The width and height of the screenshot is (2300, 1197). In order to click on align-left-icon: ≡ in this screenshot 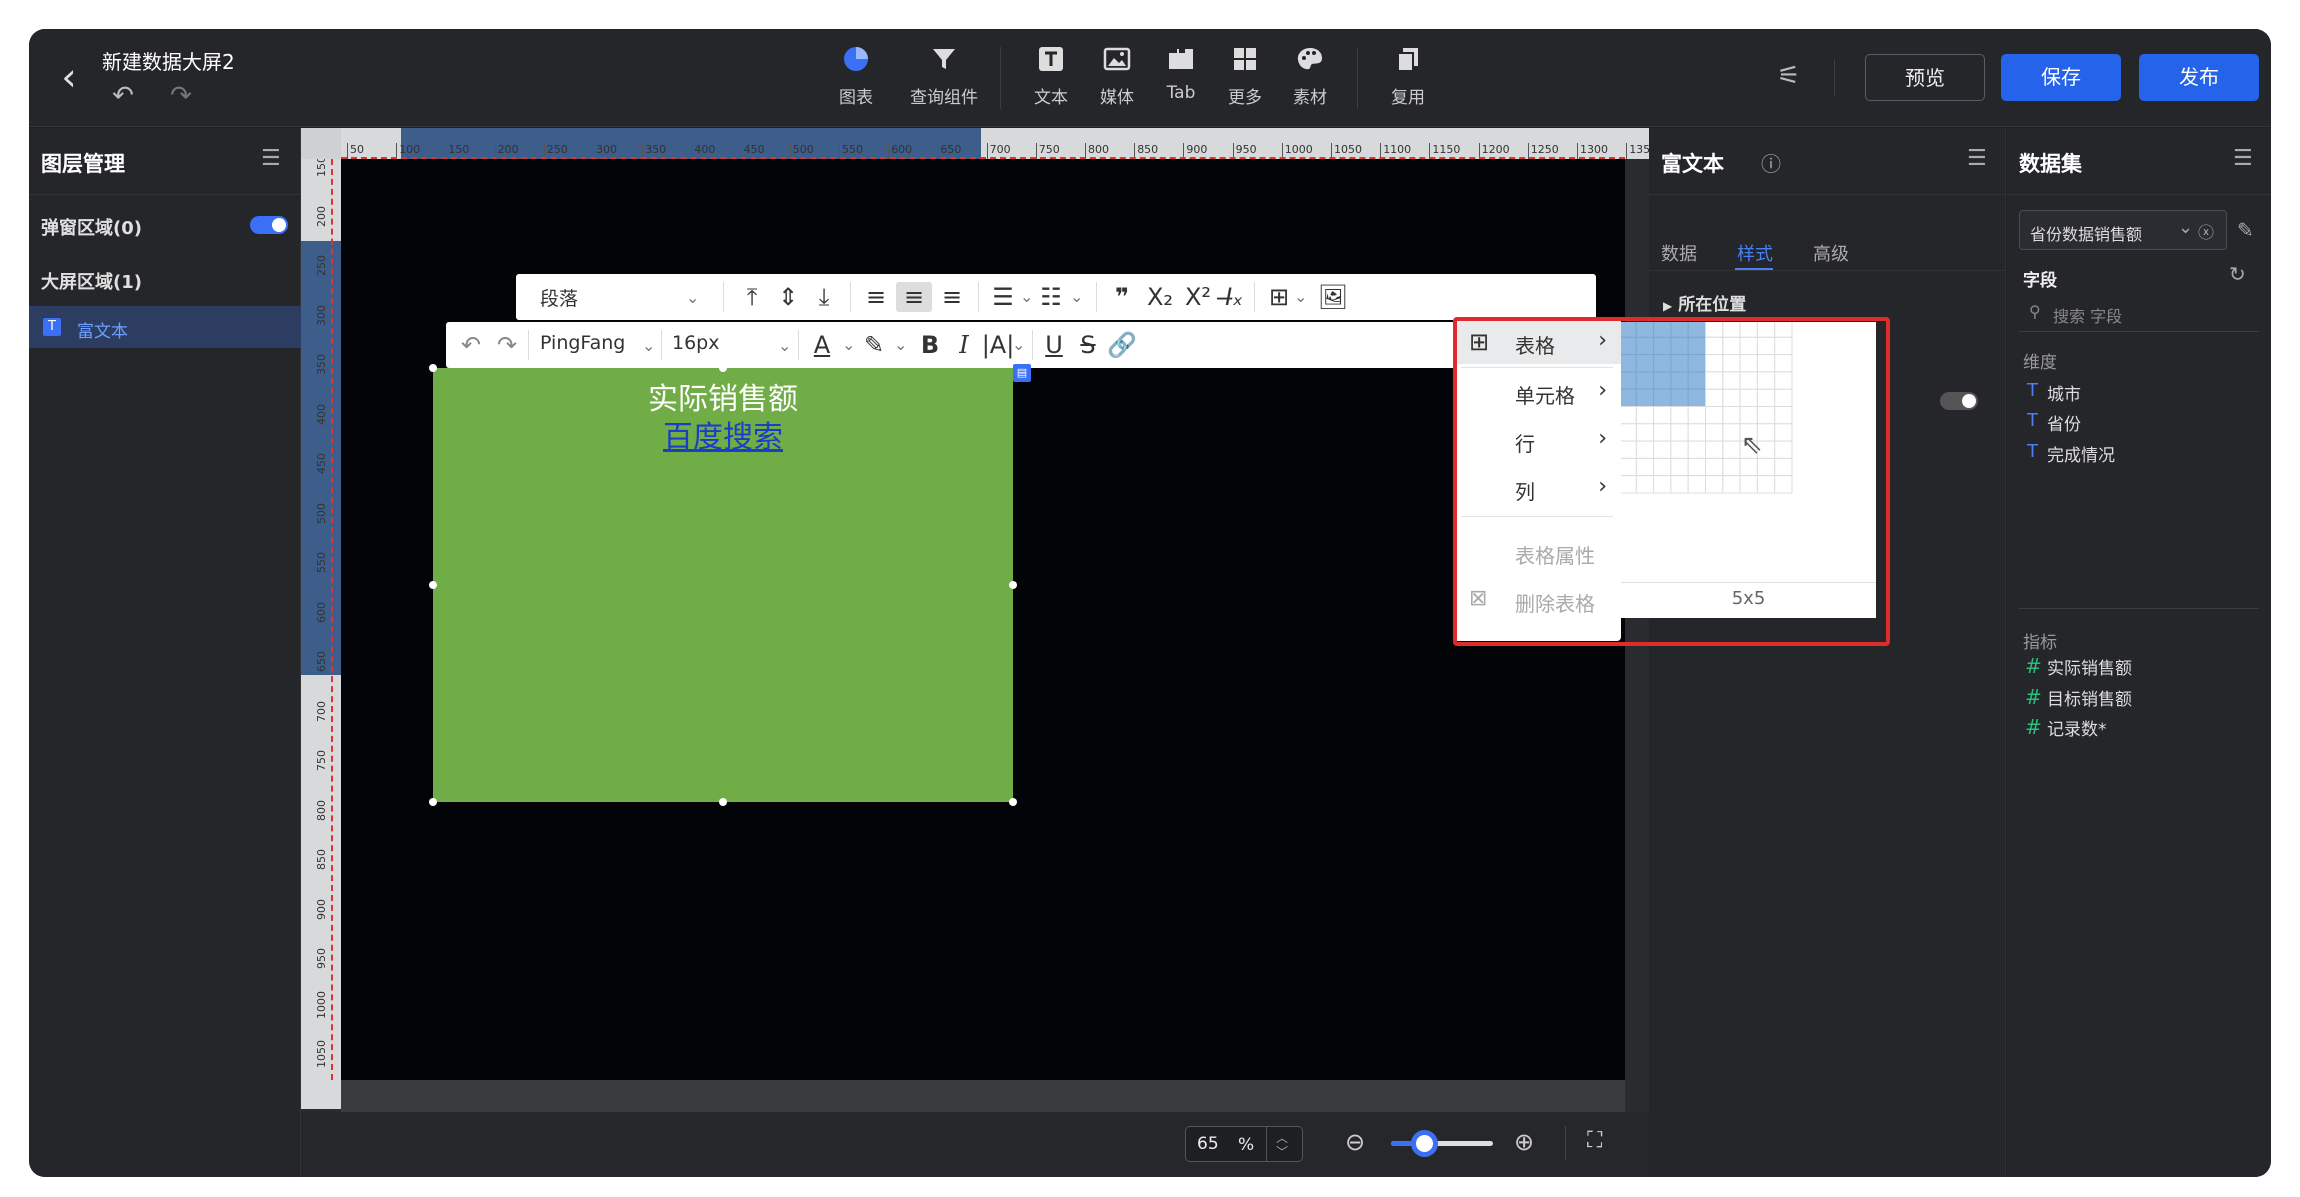, I will do `click(876, 297)`.